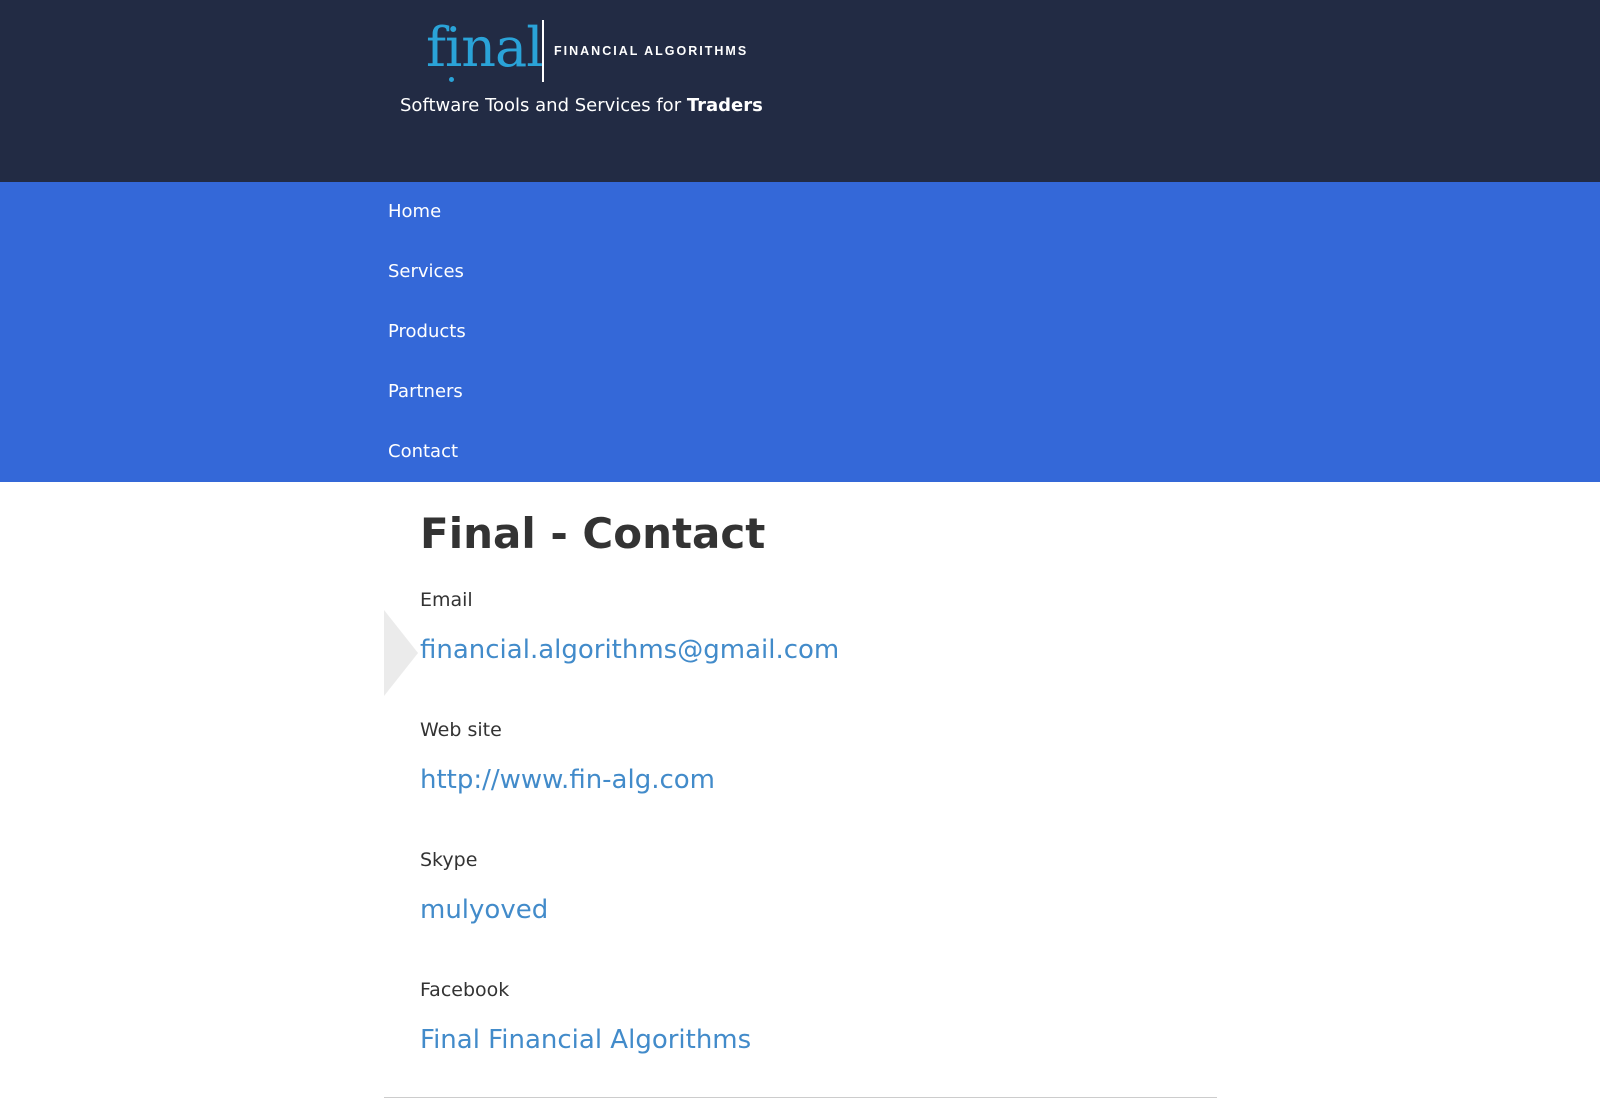 This screenshot has height=1113, width=1600. Describe the element at coordinates (451, 79) in the screenshot. I see `logo-dot` at that location.